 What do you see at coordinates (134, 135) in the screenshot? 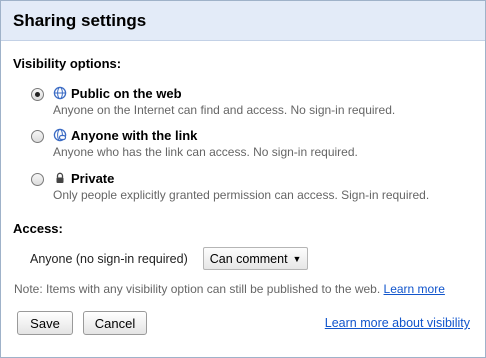
I see `option-label-link: Anyone with the link` at bounding box center [134, 135].